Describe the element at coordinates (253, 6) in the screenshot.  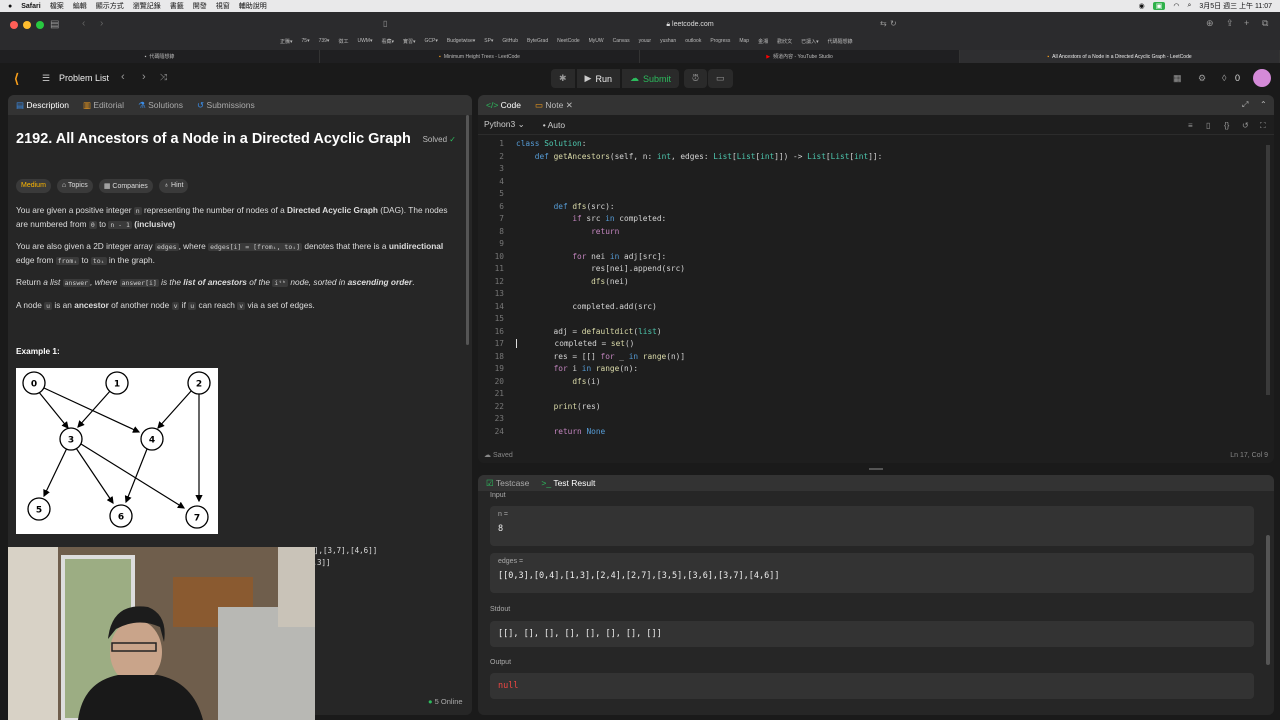
I see `menu-help: 輔助說明` at that location.